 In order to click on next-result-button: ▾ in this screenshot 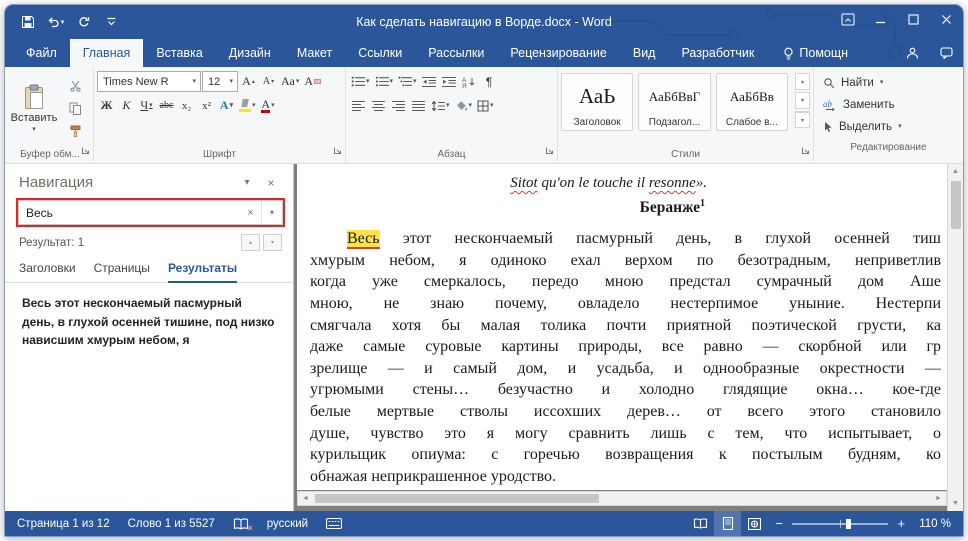, I will do `click(272, 242)`.